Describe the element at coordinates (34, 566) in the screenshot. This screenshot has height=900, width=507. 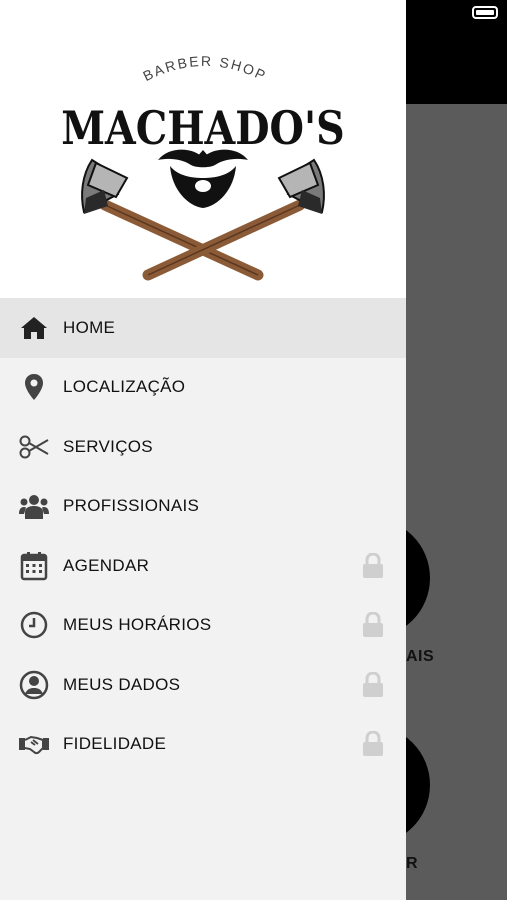
I see `calendar-icon` at that location.